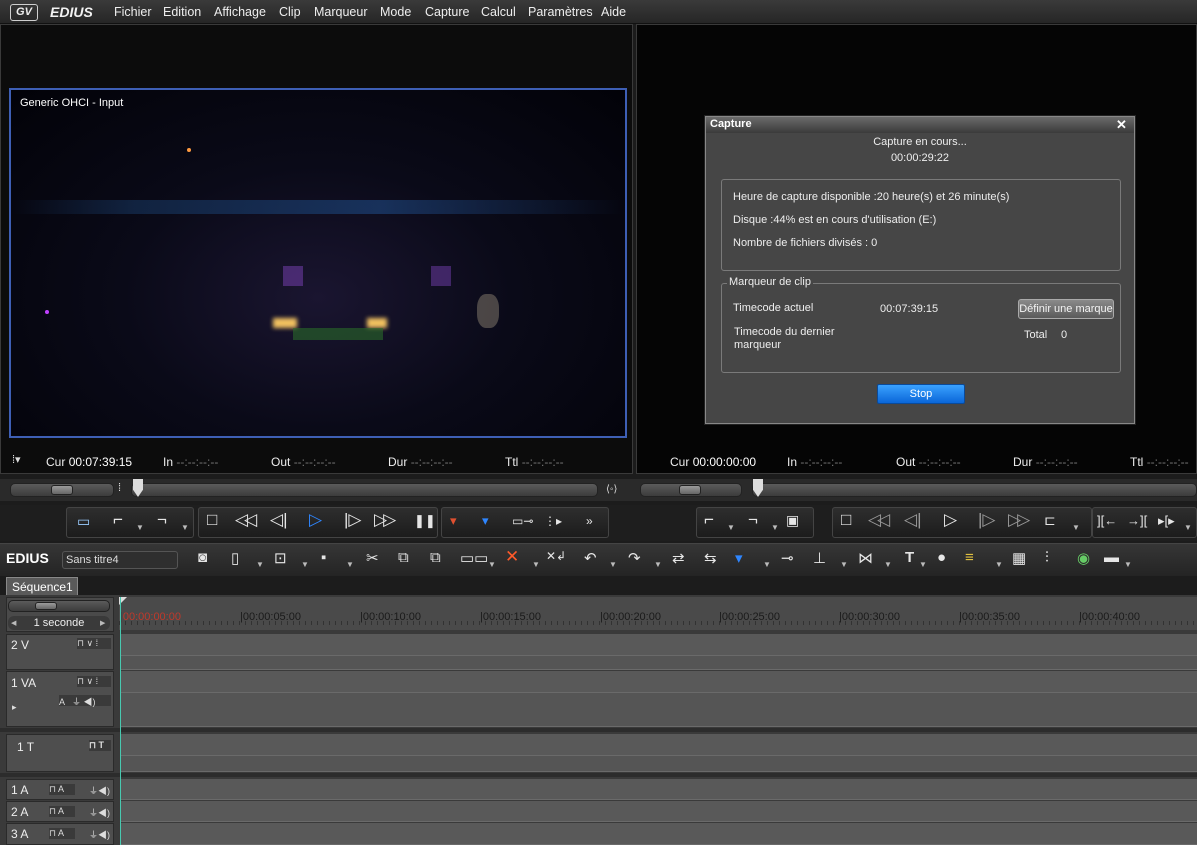 The image size is (1197, 845). Describe the element at coordinates (1166, 521) in the screenshot. I see `trim-icon: ▸[▸` at that location.